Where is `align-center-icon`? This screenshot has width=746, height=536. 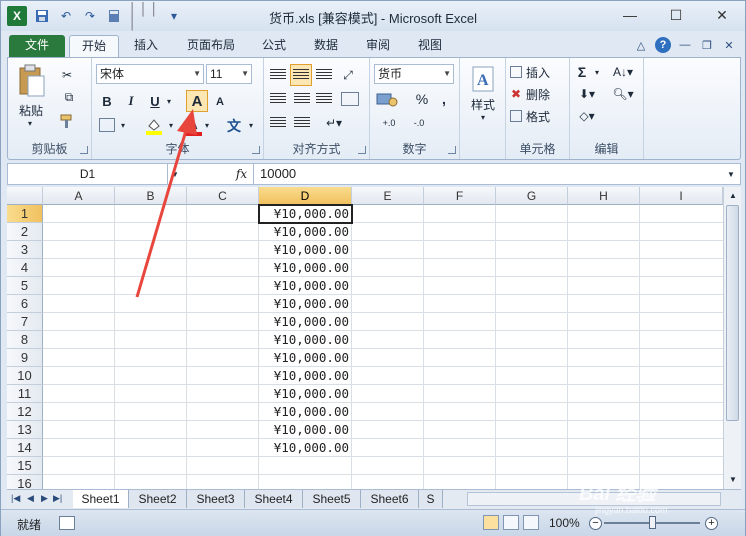 align-center-icon is located at coordinates (302, 99).